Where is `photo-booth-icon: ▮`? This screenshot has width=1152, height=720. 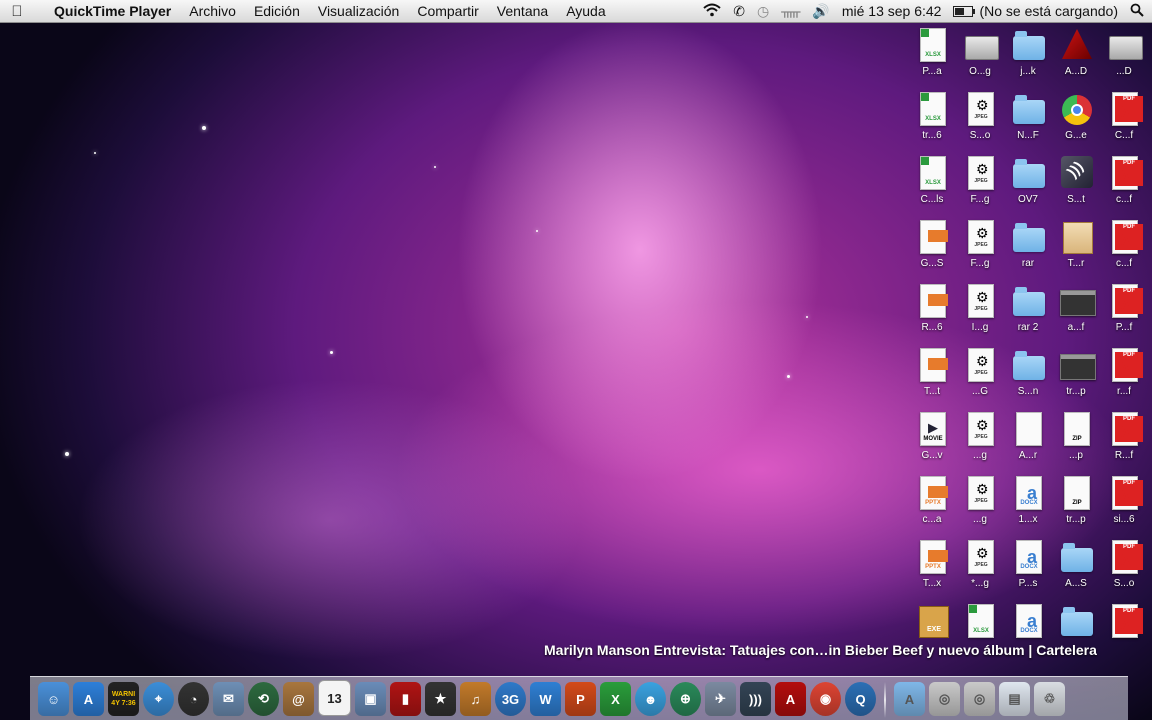
photo-booth-icon: ▮ is located at coordinates (405, 699).